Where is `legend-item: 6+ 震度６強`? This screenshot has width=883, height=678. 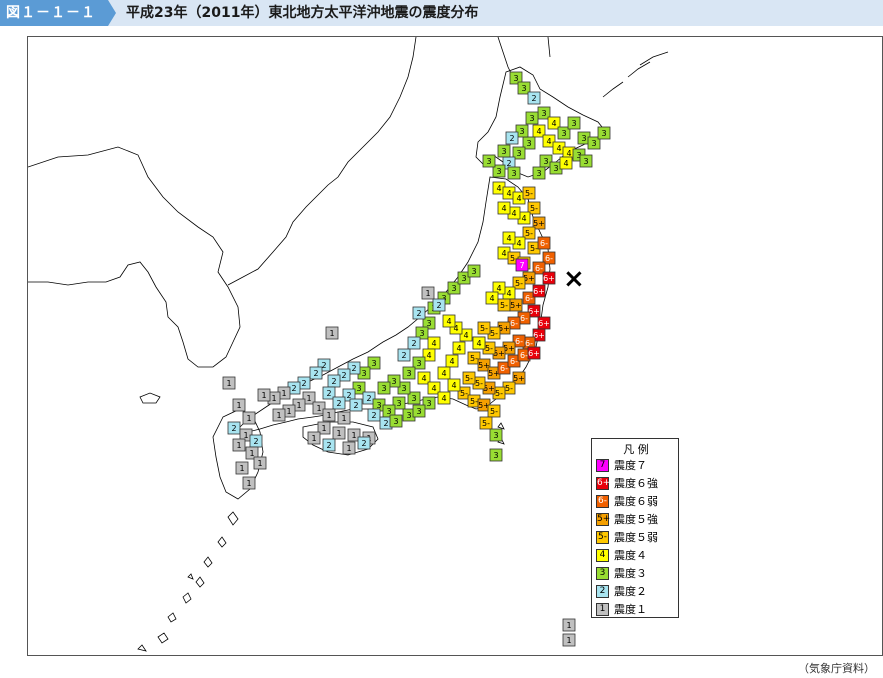 legend-item: 6+ 震度６強 is located at coordinates (637, 484).